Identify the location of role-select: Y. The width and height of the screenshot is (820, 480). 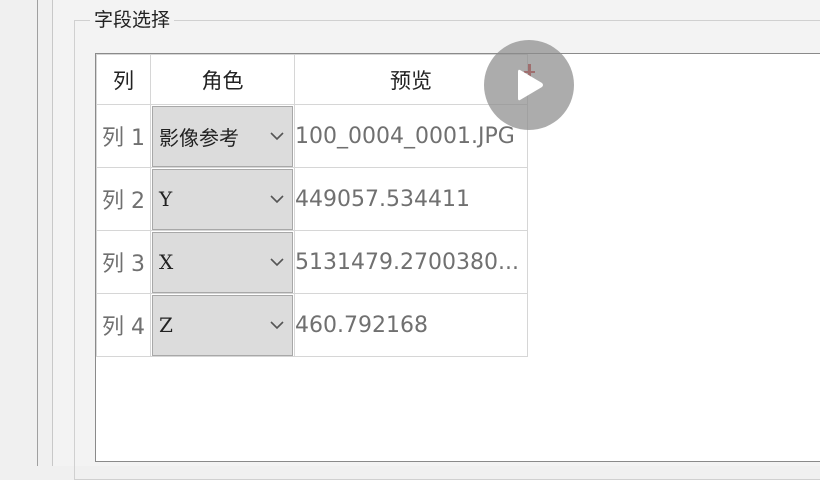
(222, 199).